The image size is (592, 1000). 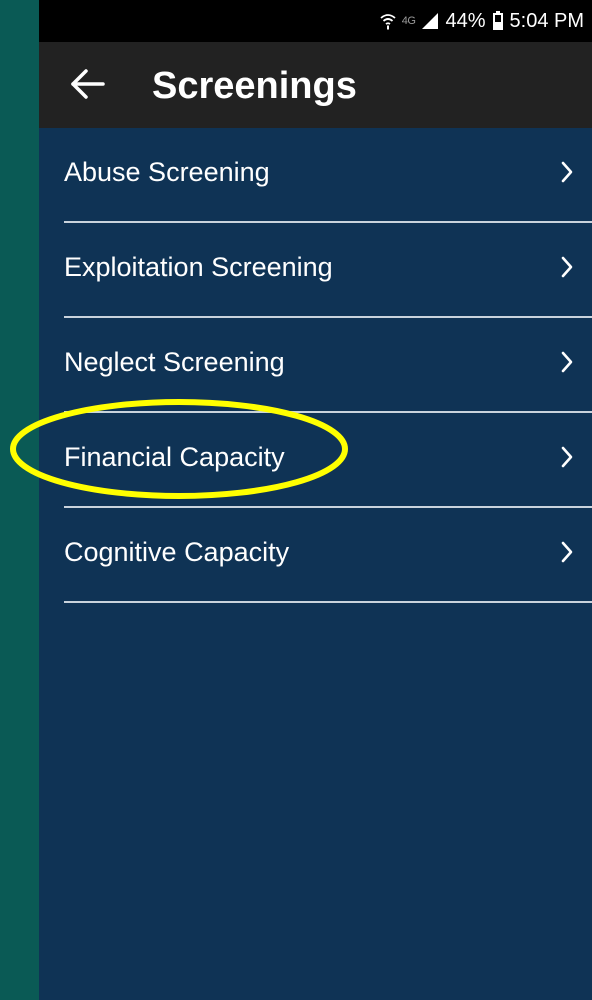 I want to click on clock: 5:04 PM, so click(x=546, y=20).